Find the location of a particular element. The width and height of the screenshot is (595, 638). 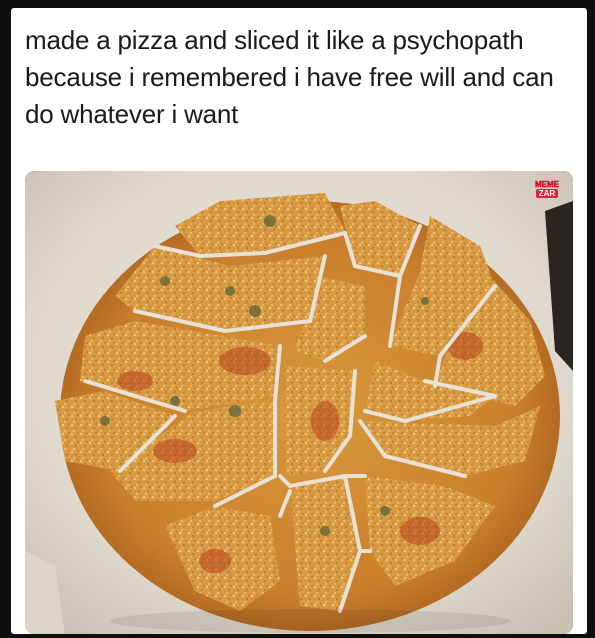

watermark-line1: MEME is located at coordinates (547, 184).